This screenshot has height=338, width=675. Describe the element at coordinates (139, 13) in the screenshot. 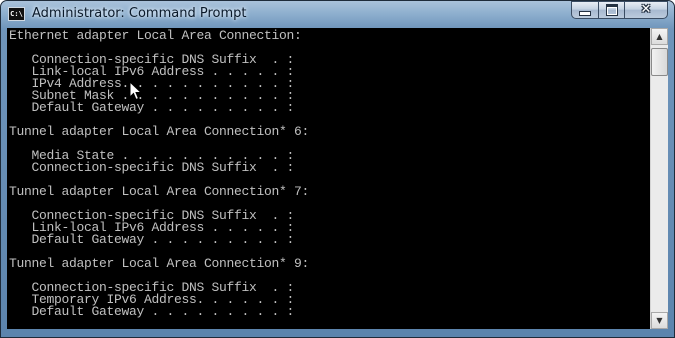

I see `window-title: Administrator: Command Prompt` at that location.